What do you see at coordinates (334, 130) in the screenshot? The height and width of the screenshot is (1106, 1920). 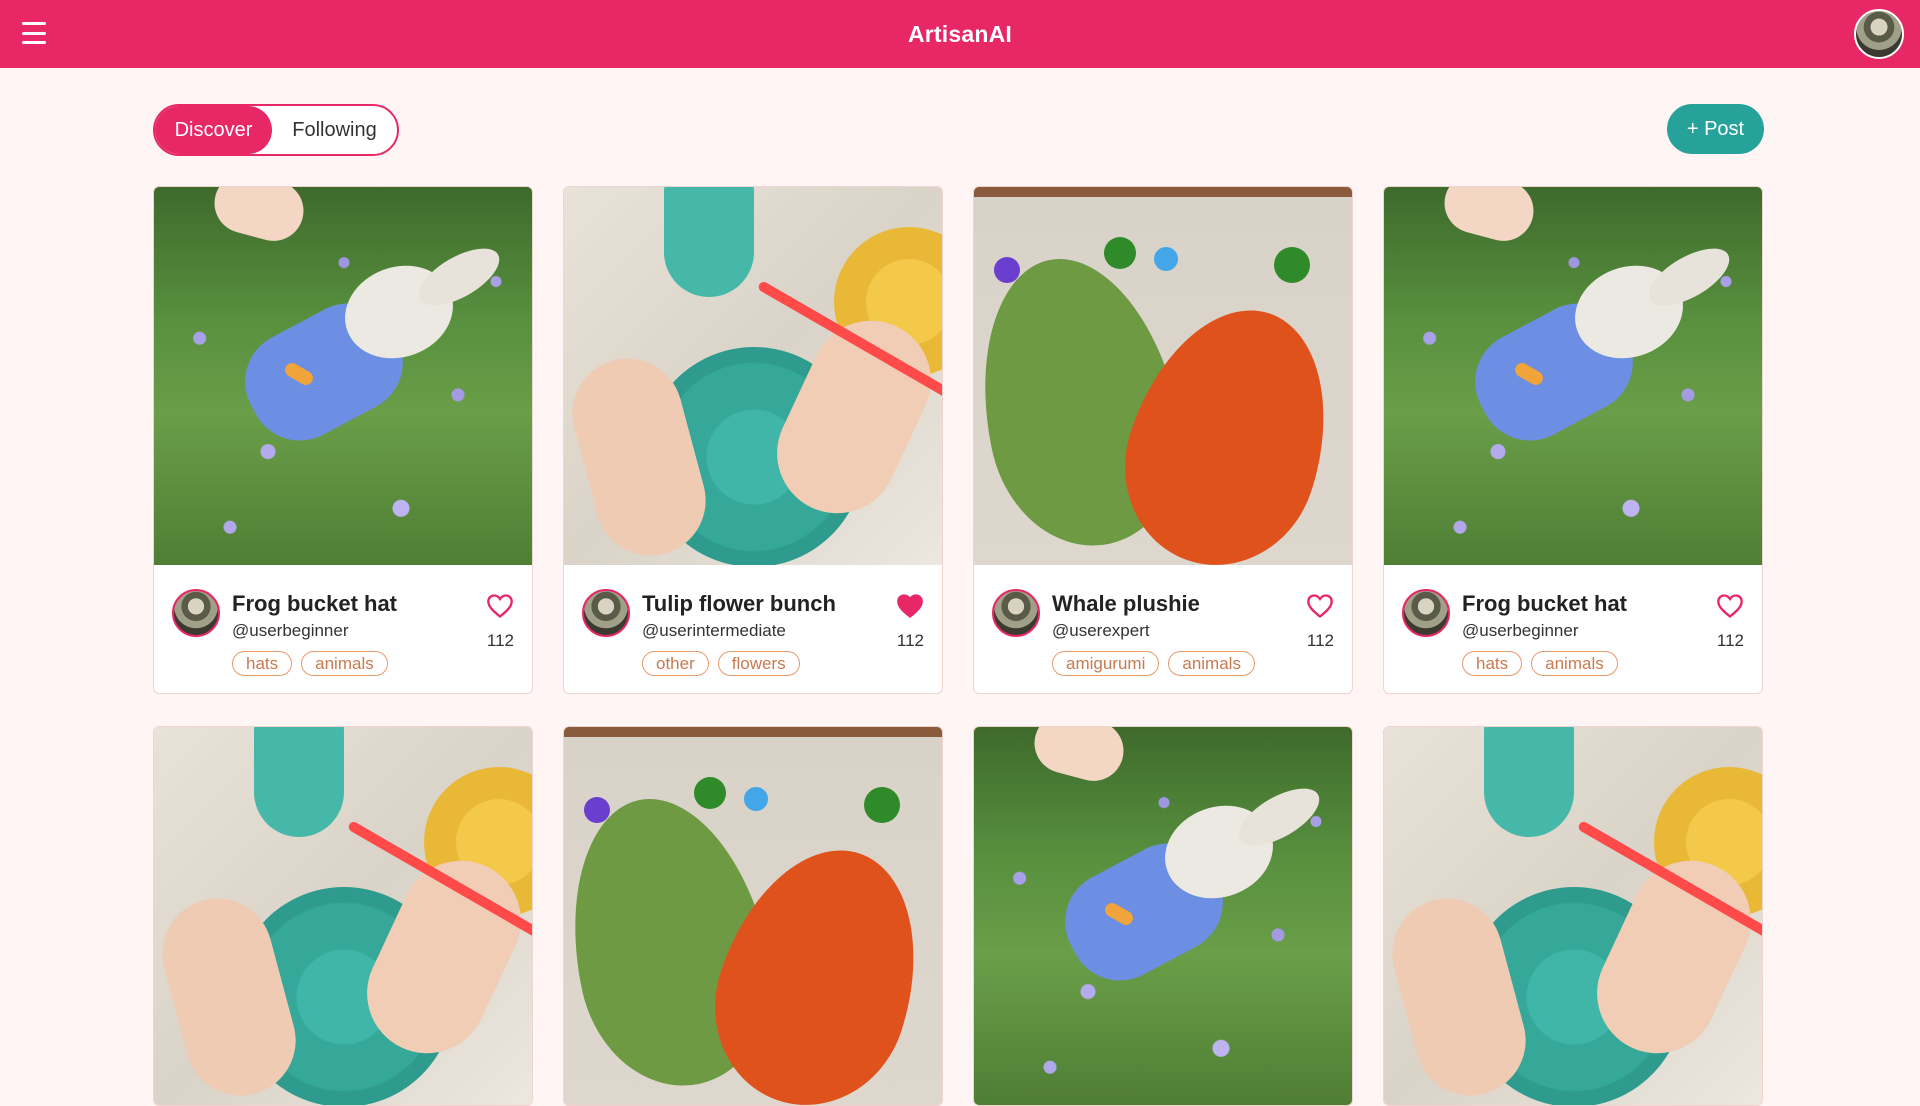 I see `tab-following: Following` at bounding box center [334, 130].